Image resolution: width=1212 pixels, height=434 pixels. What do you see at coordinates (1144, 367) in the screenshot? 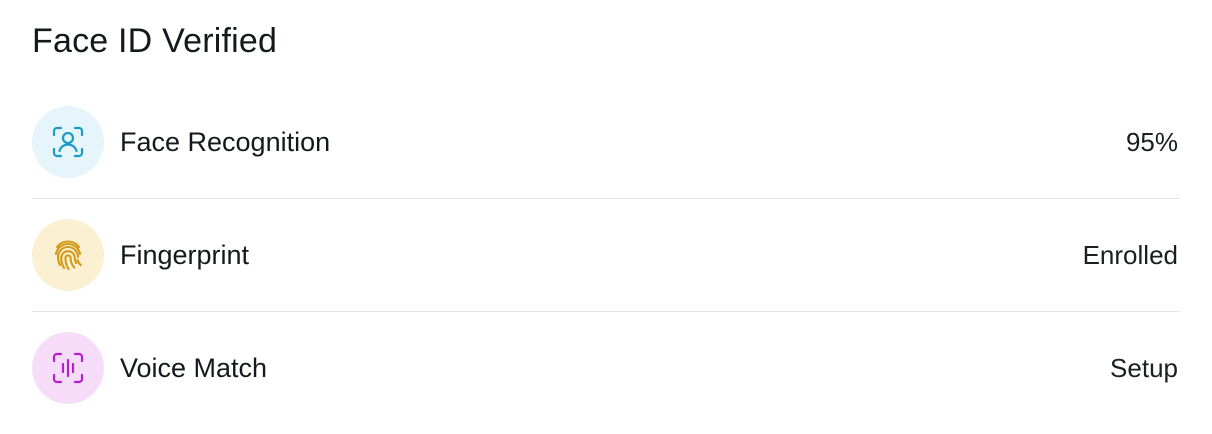
I see `method-value: Setup` at bounding box center [1144, 367].